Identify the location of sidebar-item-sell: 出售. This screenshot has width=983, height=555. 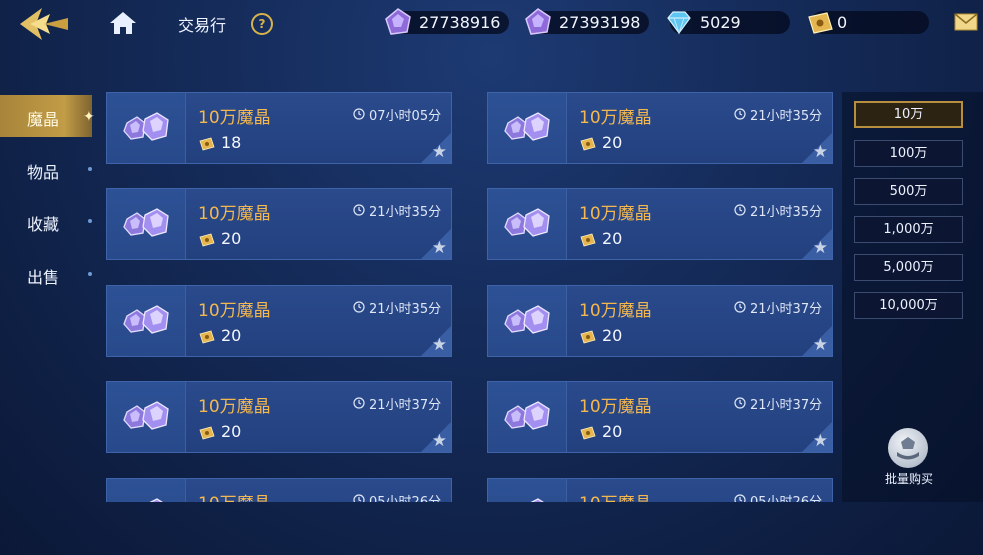
(46, 274).